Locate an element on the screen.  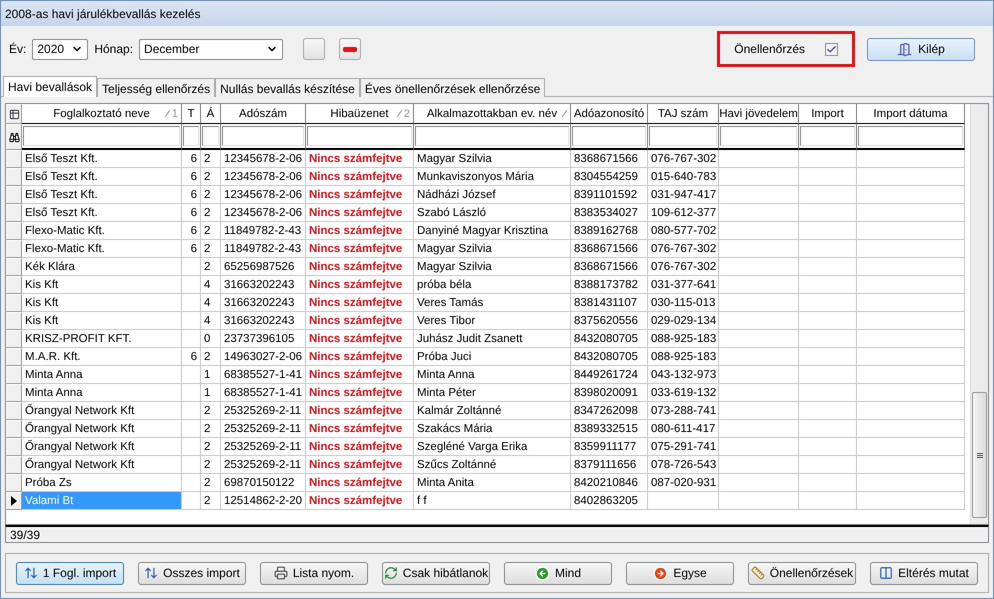
tab: Éves önellenőrzések ellenőrzése is located at coordinates (453, 87).